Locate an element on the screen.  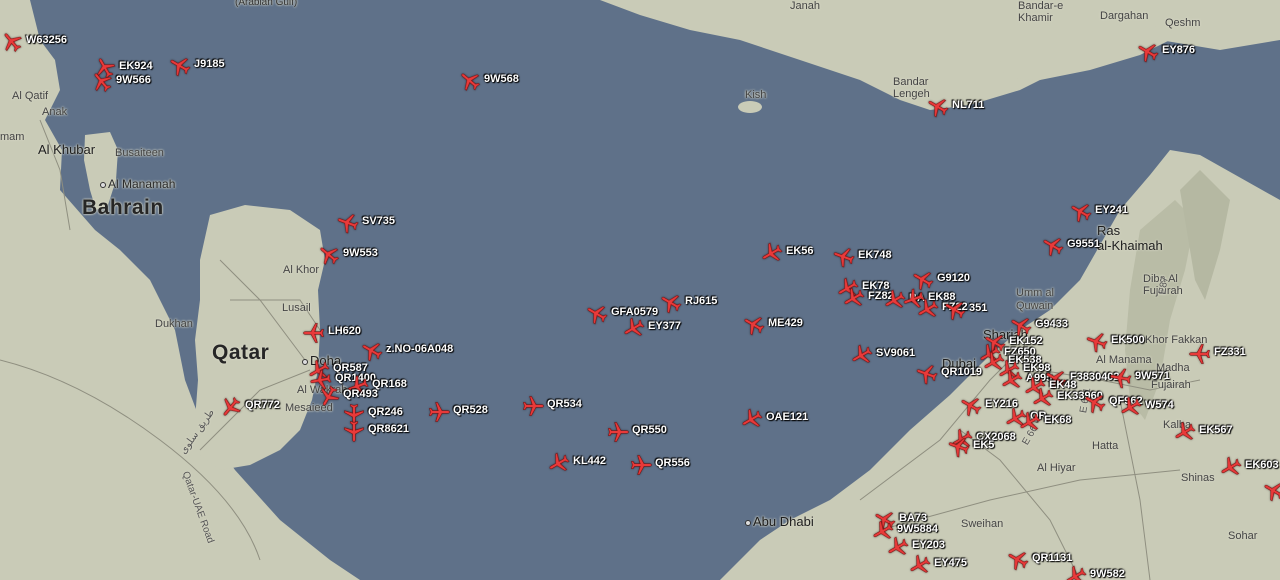
flight-callsign: QR556 is located at coordinates (672, 463).